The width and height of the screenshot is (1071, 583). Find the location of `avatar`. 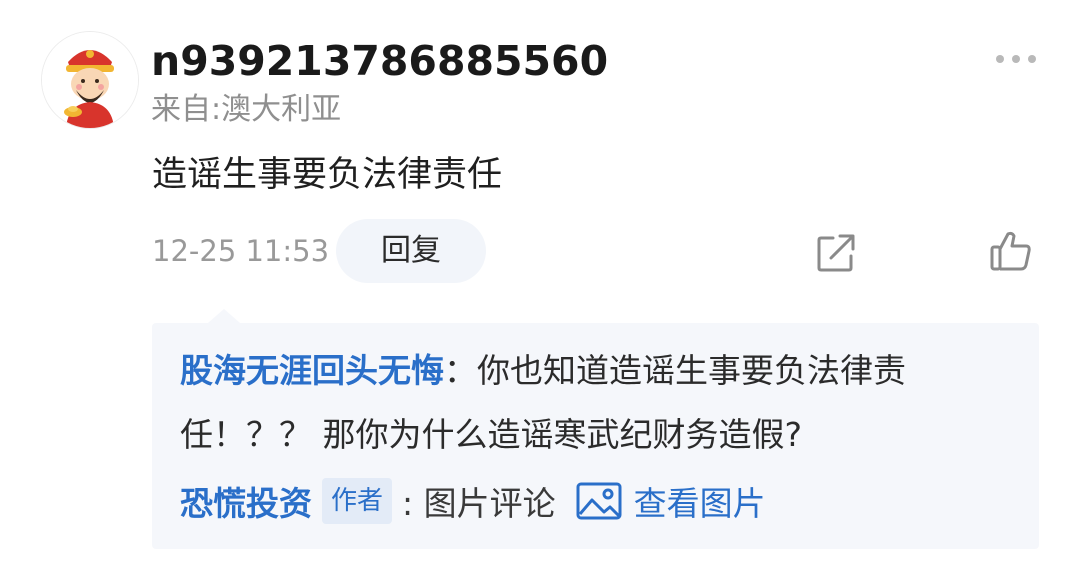

avatar is located at coordinates (90, 80).